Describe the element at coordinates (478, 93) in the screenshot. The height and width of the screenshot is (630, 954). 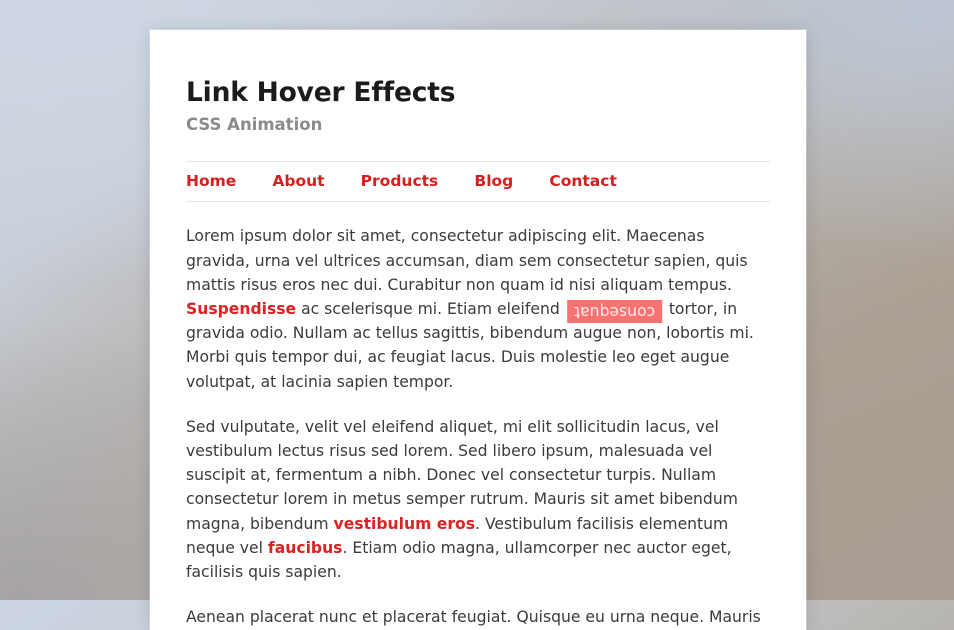
I see `page-title: Link Hover Effects` at that location.